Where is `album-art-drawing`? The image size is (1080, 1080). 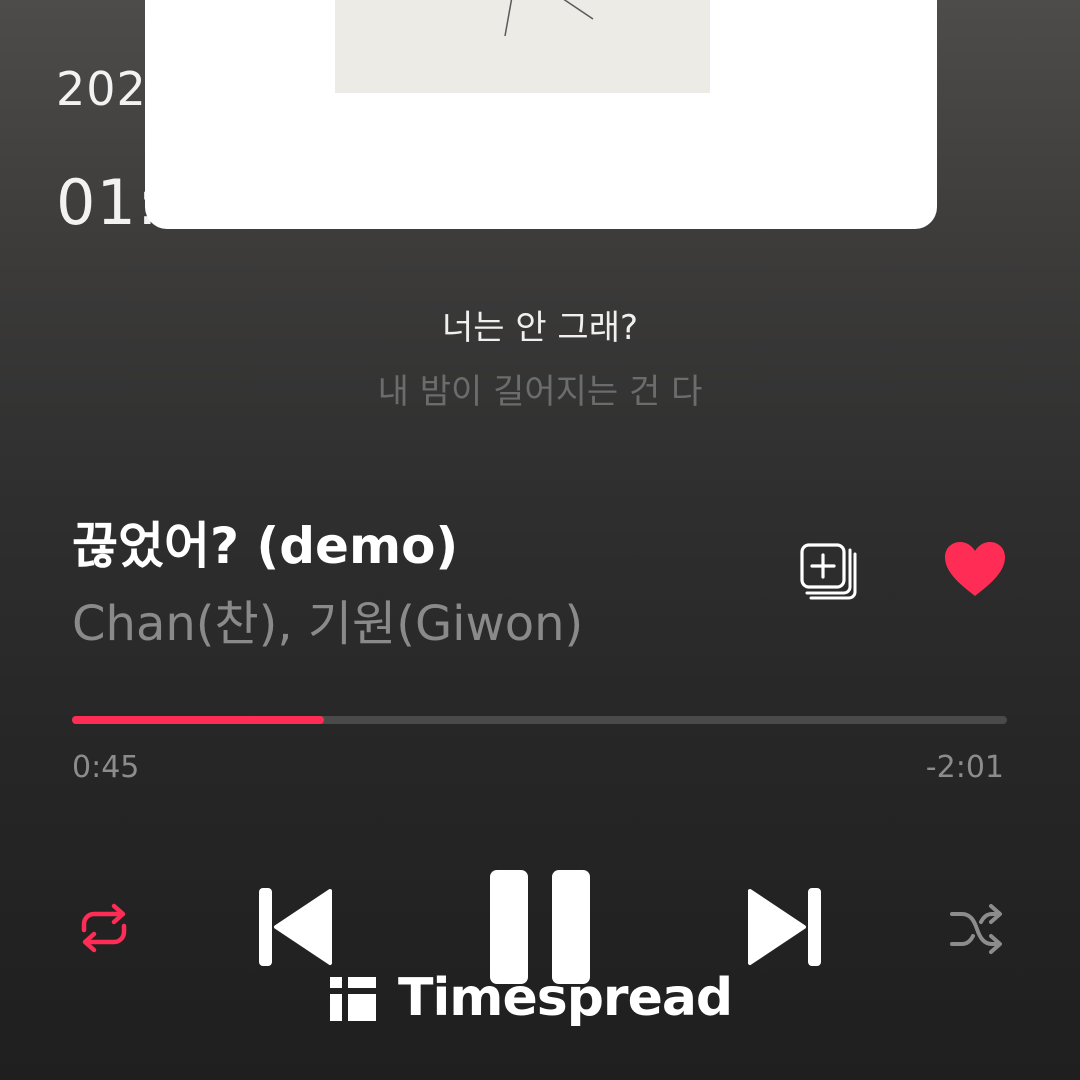 album-art-drawing is located at coordinates (549, 18).